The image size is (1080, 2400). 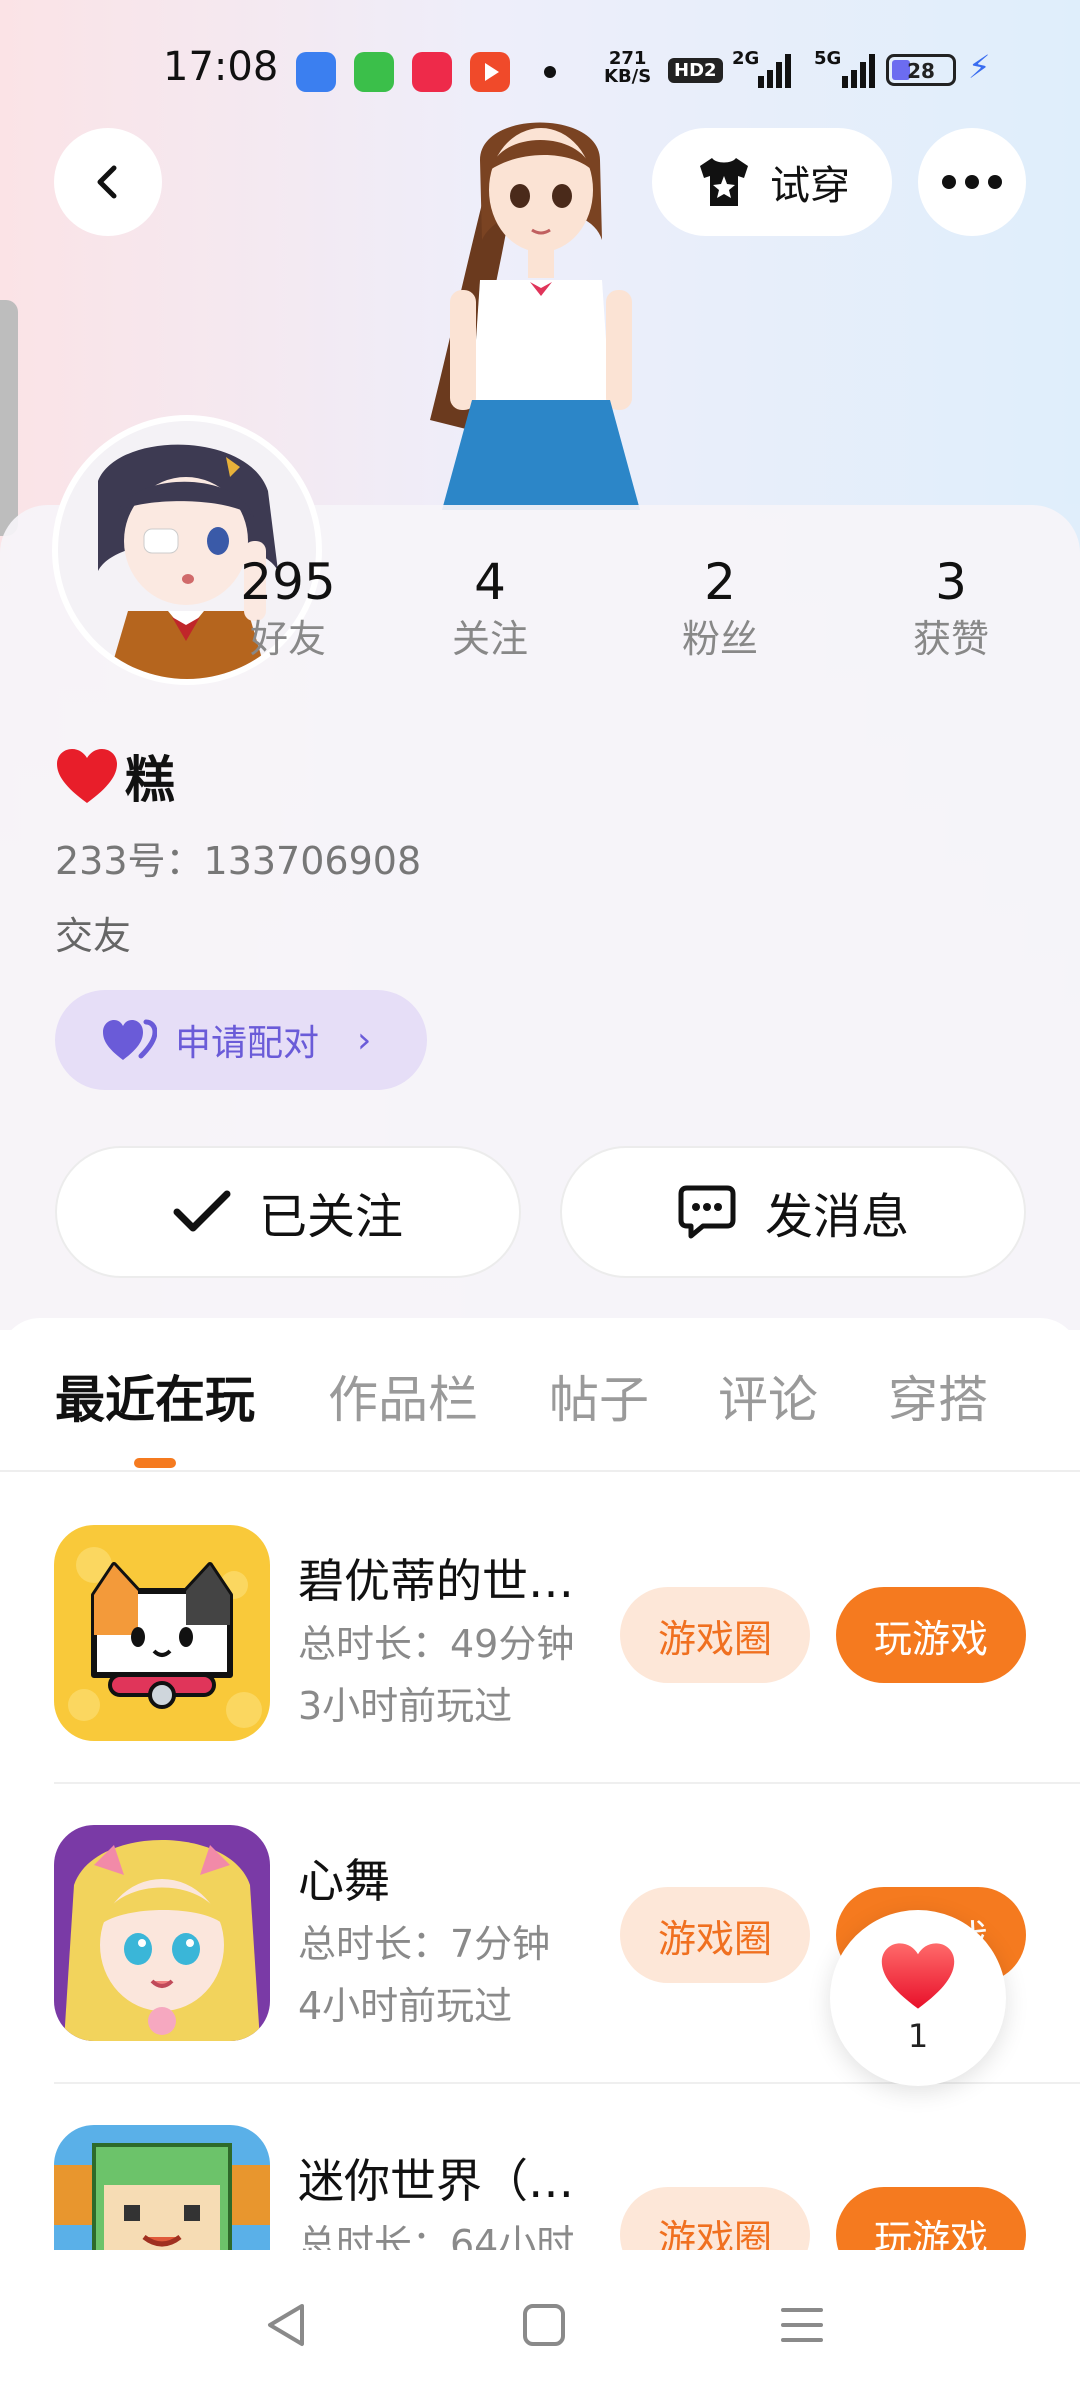 I want to click on triangle-back-icon, so click(x=286, y=2325).